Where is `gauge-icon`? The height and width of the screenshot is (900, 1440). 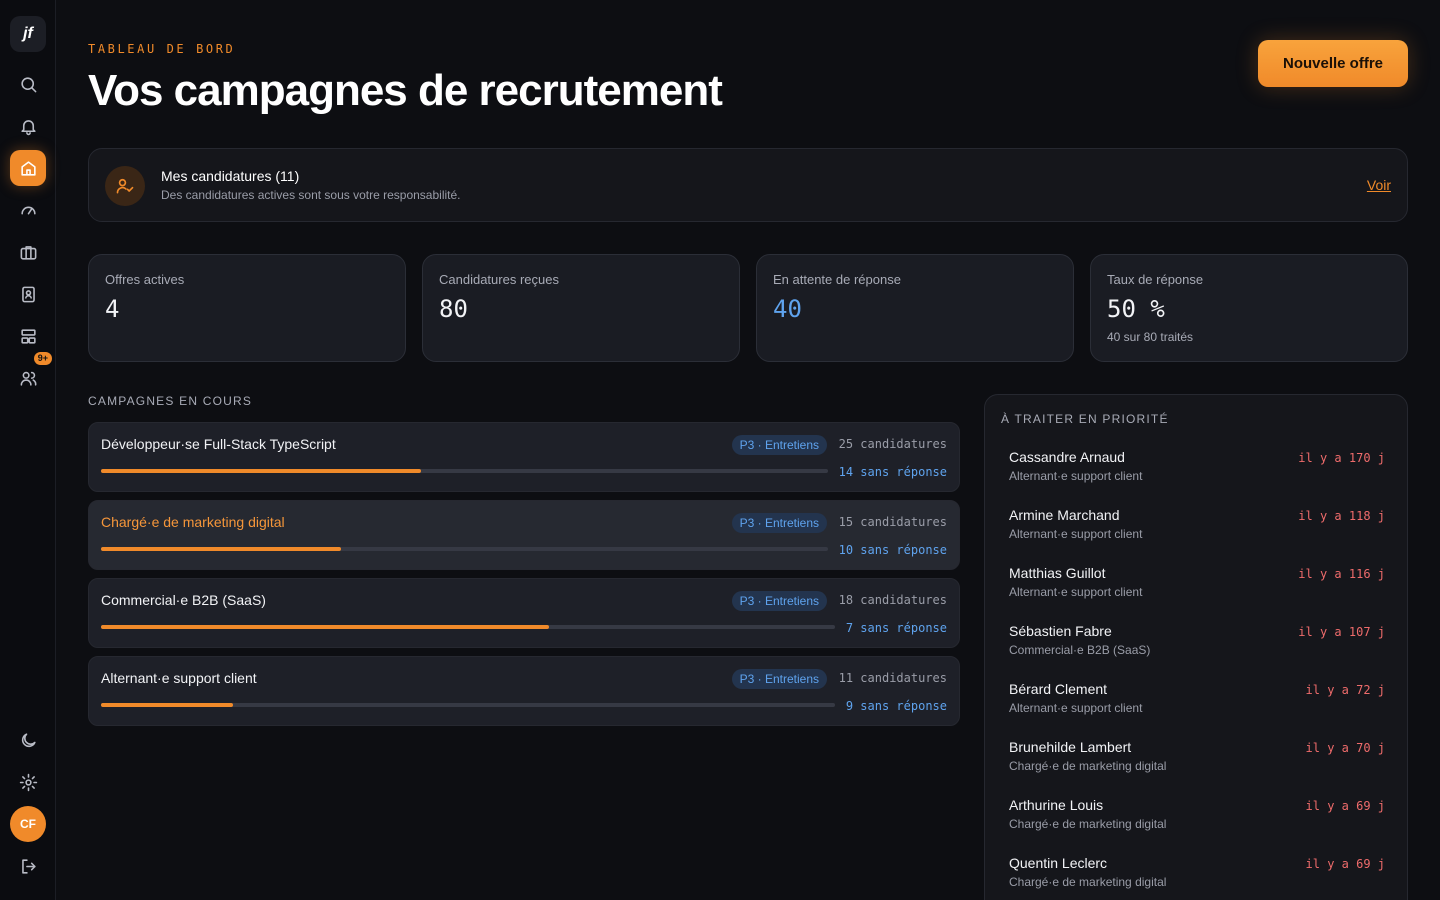
gauge-icon is located at coordinates (28, 210).